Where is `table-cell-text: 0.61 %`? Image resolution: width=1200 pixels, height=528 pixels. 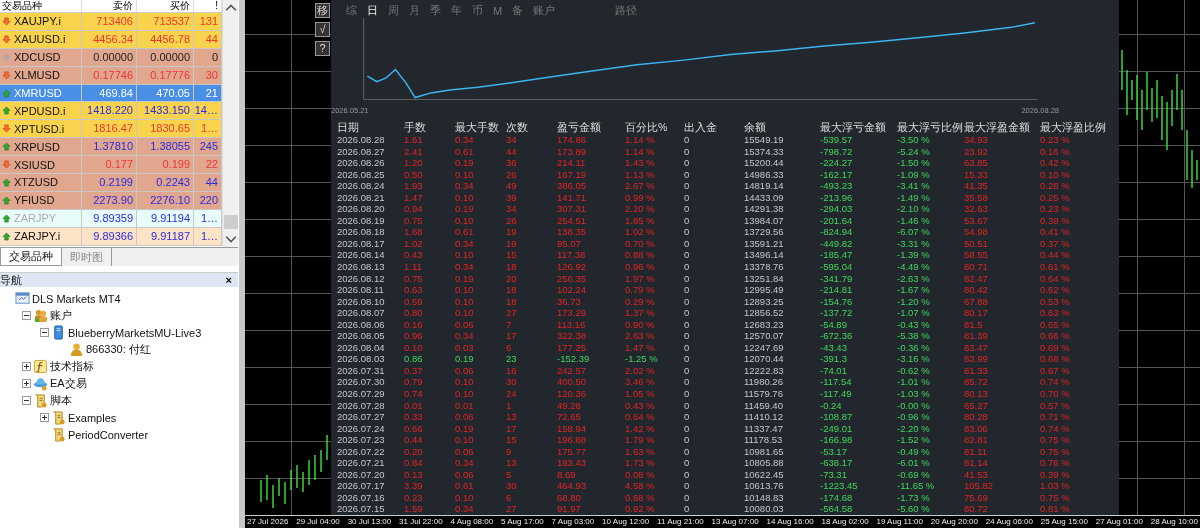 table-cell-text: 0.61 % is located at coordinates (1055, 266).